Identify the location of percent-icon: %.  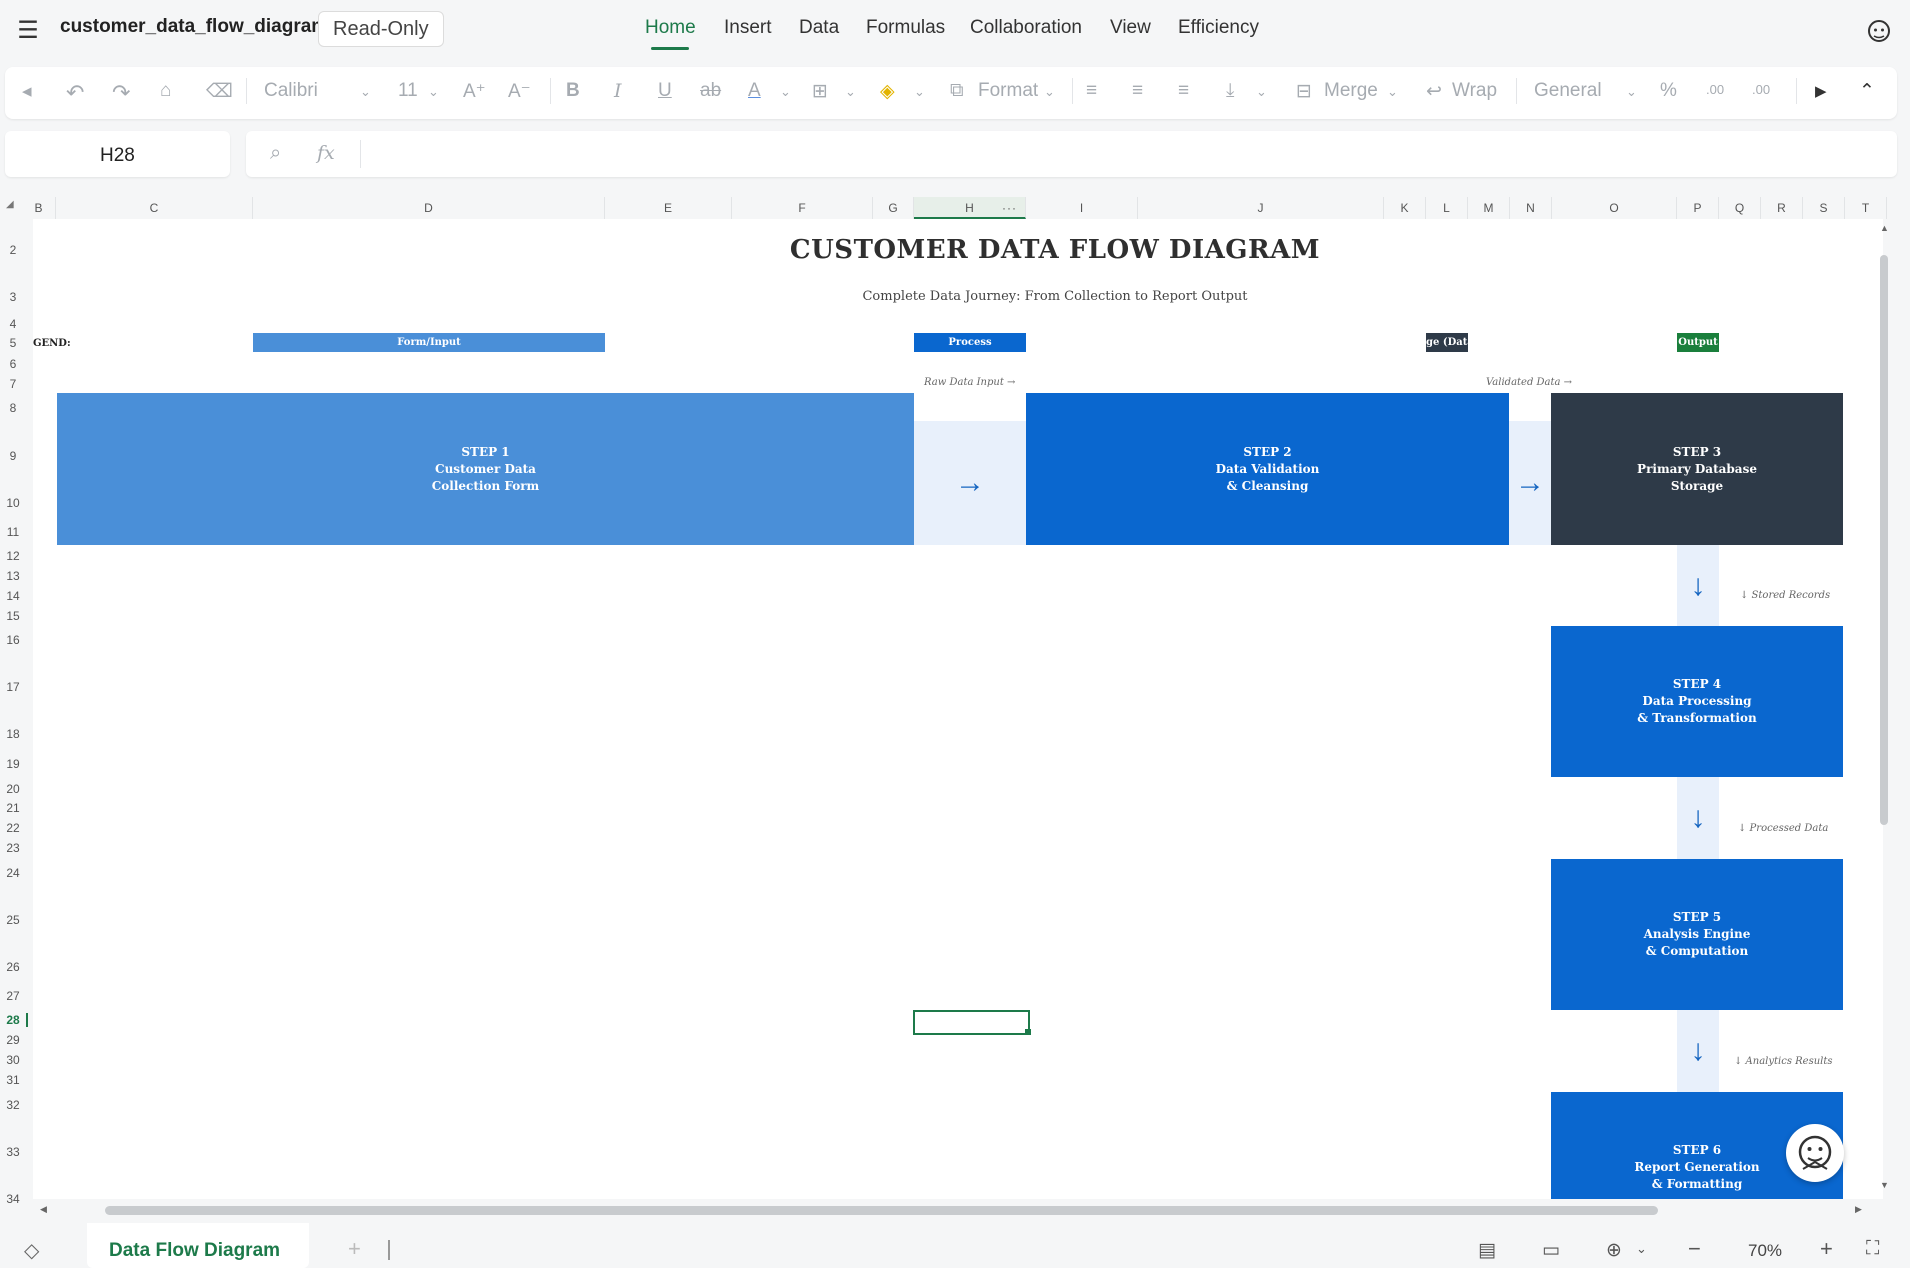
(1668, 91).